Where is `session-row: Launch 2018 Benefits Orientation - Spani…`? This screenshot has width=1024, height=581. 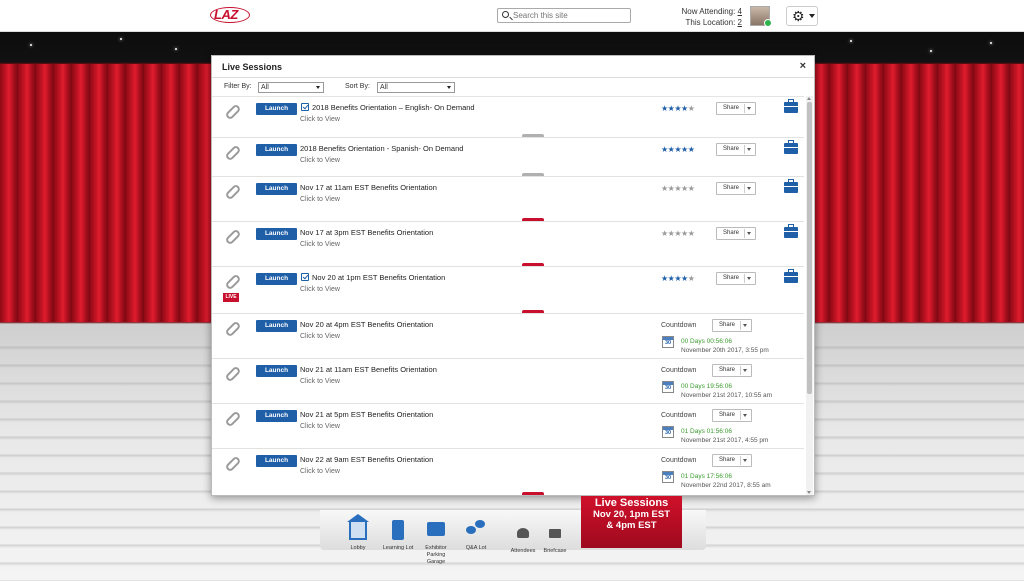
session-row: Launch 2018 Benefits Orientation - Spani… is located at coordinates (508, 157).